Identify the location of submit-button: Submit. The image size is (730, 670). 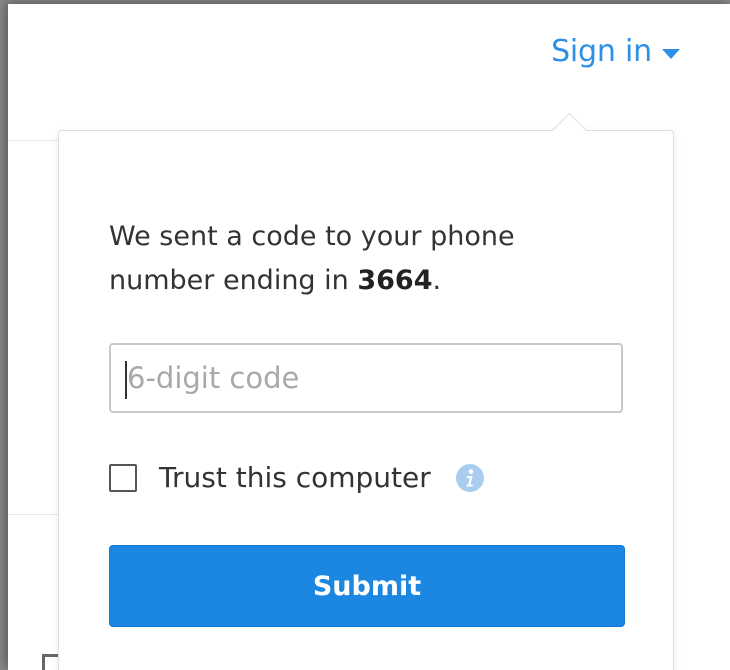
(367, 586).